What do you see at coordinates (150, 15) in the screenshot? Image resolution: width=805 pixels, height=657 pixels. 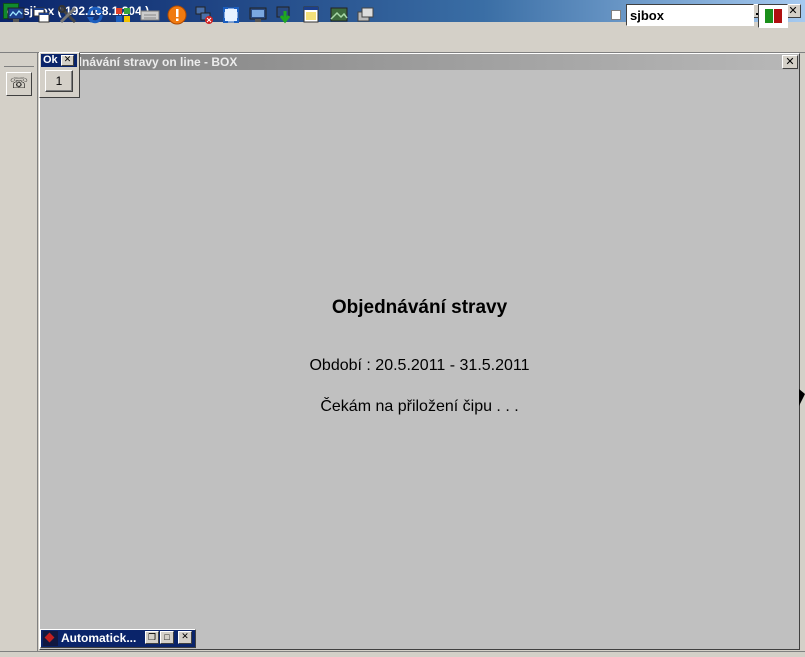 I see `keyboard-icon` at bounding box center [150, 15].